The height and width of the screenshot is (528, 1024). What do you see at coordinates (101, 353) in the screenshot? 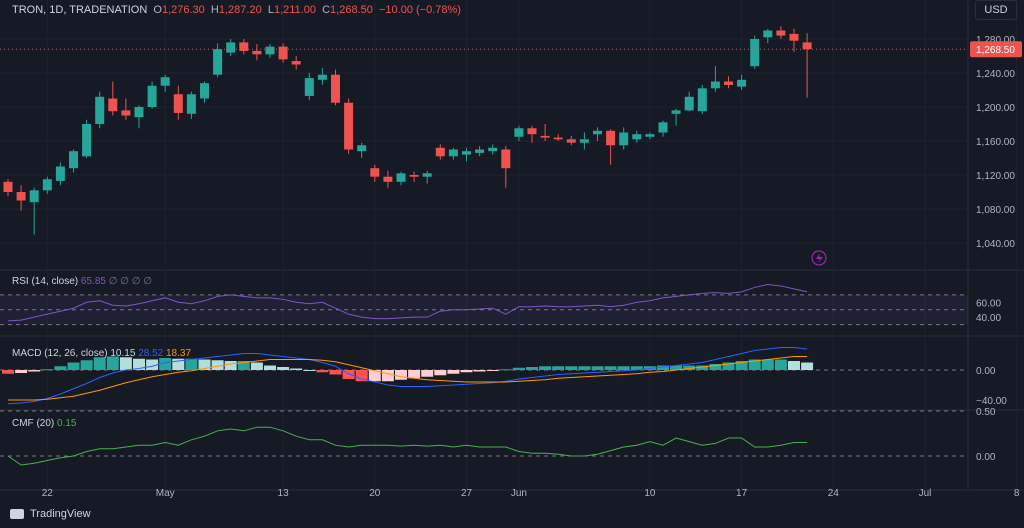
I see `macd-legend: MACD (12, 26, close) 10.15 28.52 18.37` at bounding box center [101, 353].